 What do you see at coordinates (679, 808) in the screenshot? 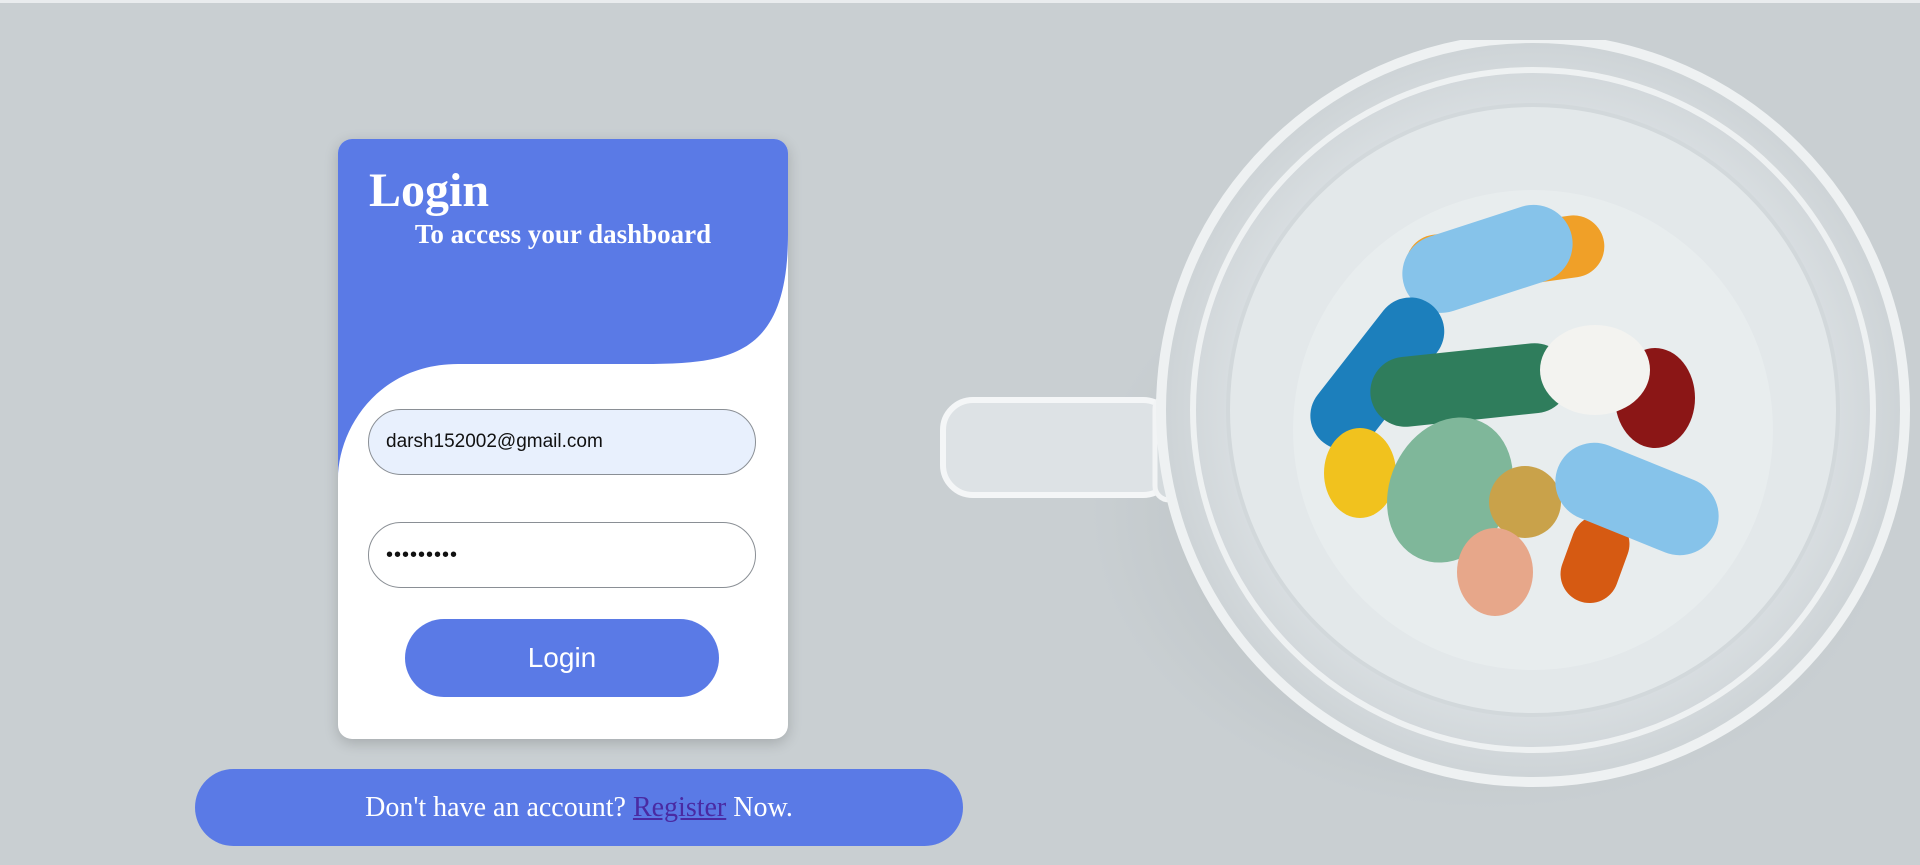
I see `register-link: Register` at bounding box center [679, 808].